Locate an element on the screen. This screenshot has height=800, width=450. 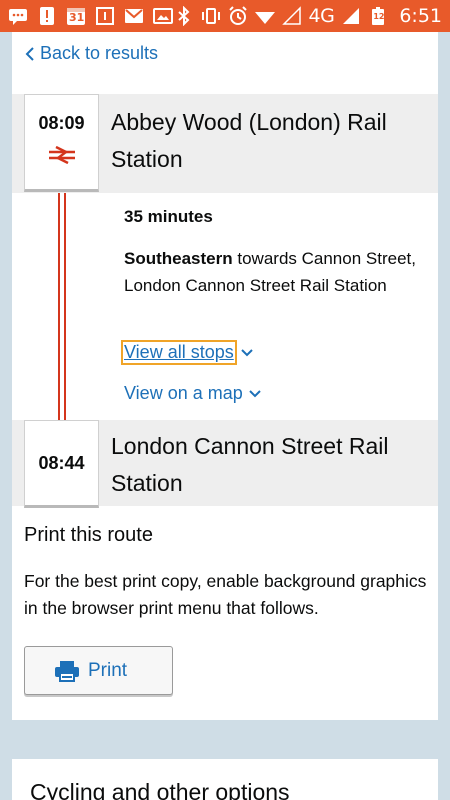
image-icon is located at coordinates (163, 16).